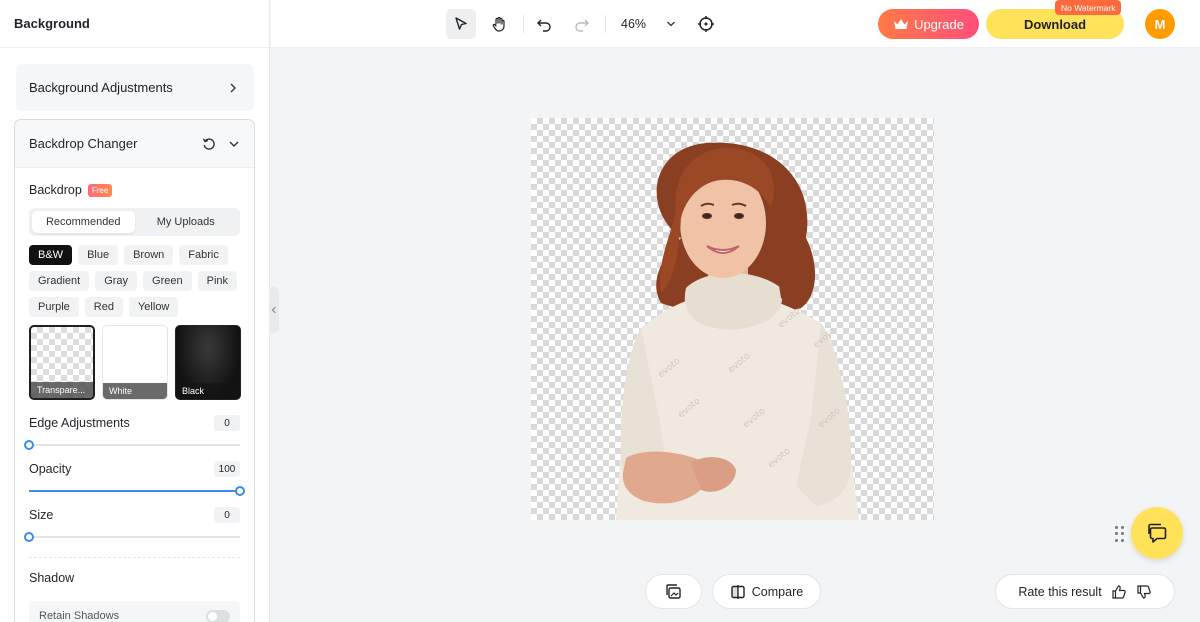 The height and width of the screenshot is (622, 1200). What do you see at coordinates (1088, 7) in the screenshot?
I see `no-watermark-badge: No Watermark` at bounding box center [1088, 7].